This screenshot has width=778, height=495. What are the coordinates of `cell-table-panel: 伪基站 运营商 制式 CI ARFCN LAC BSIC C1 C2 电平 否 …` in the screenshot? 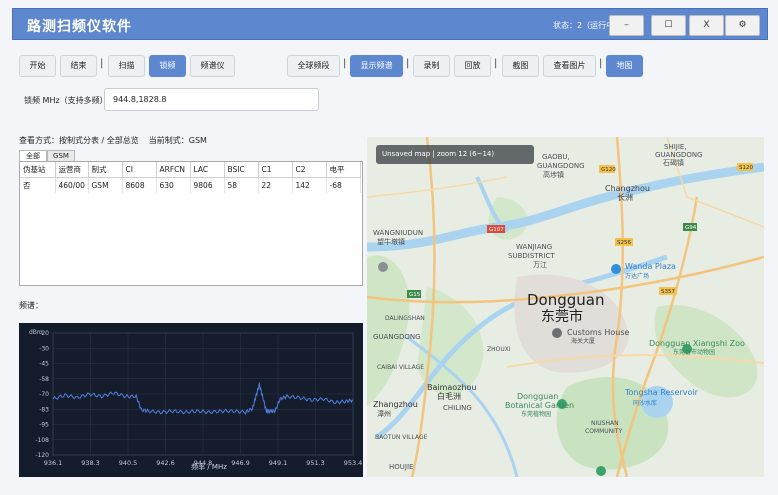 It's located at (191, 223).